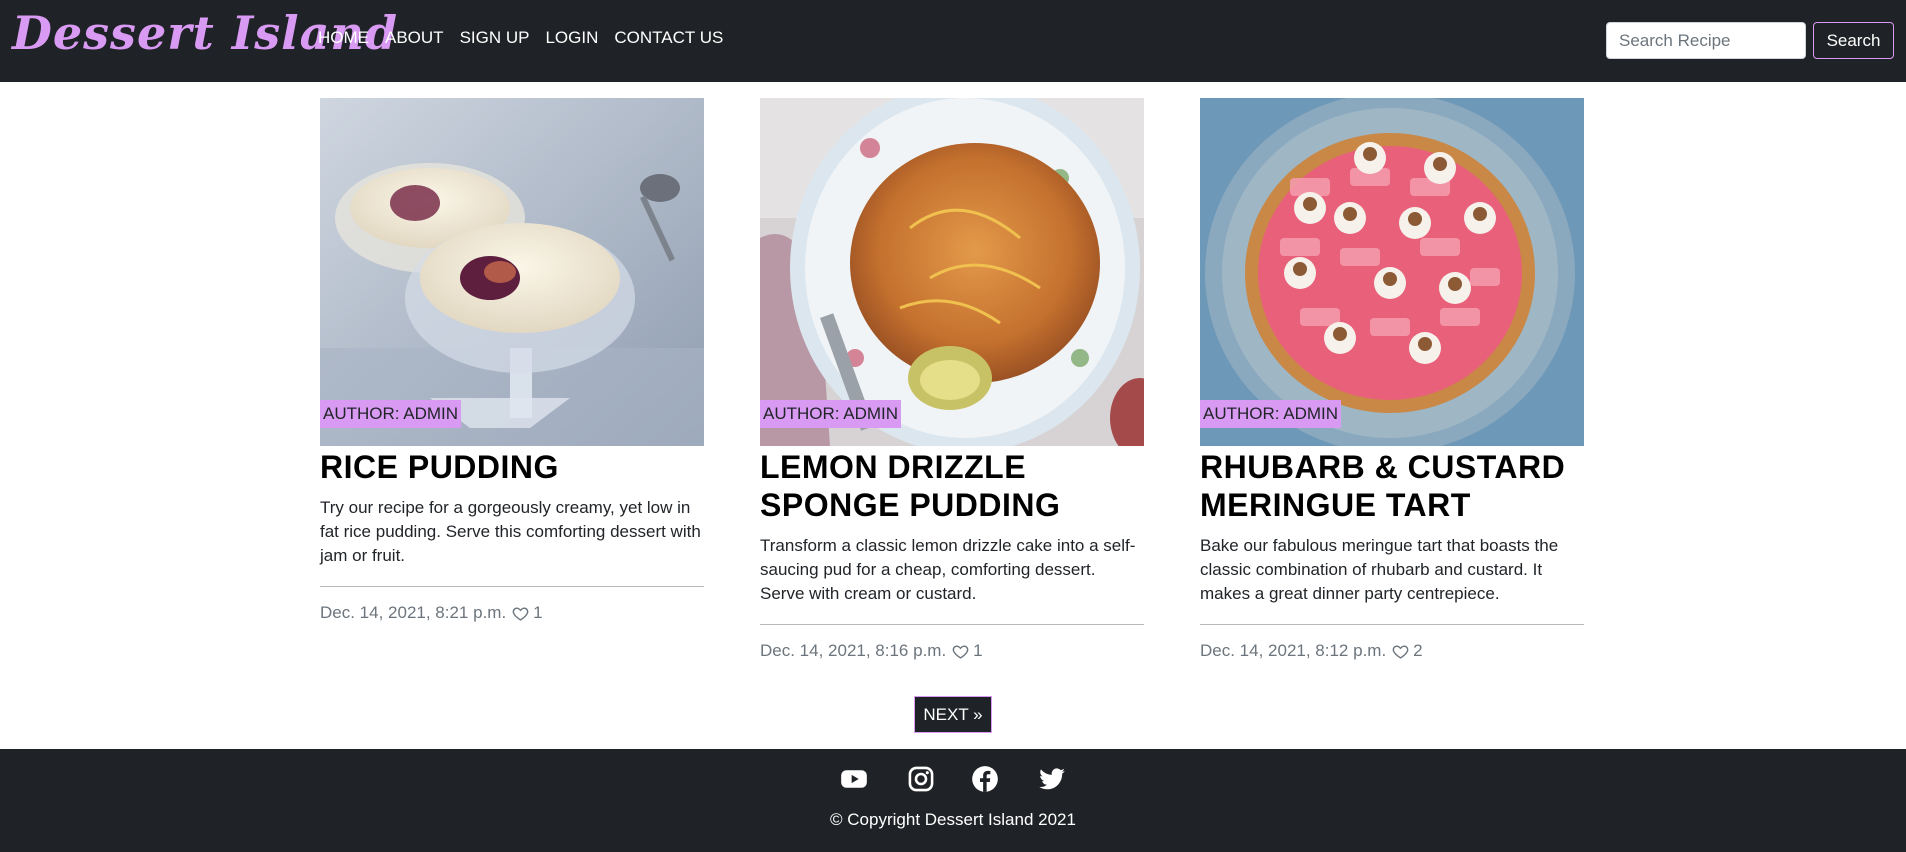 This screenshot has height=852, width=1906. I want to click on nav-links: HOME ABOUT SIGN UP LOGIN CONTACT US, so click(528, 38).